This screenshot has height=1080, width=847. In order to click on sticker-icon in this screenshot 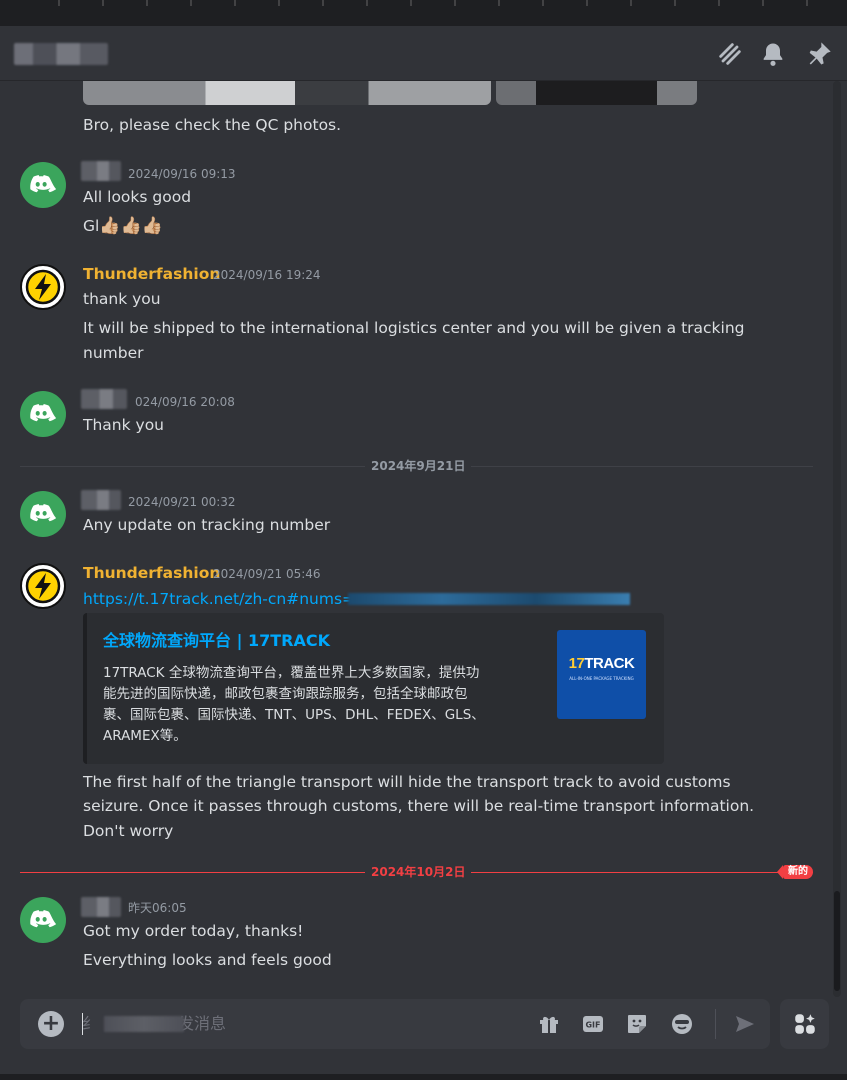, I will do `click(637, 1024)`.